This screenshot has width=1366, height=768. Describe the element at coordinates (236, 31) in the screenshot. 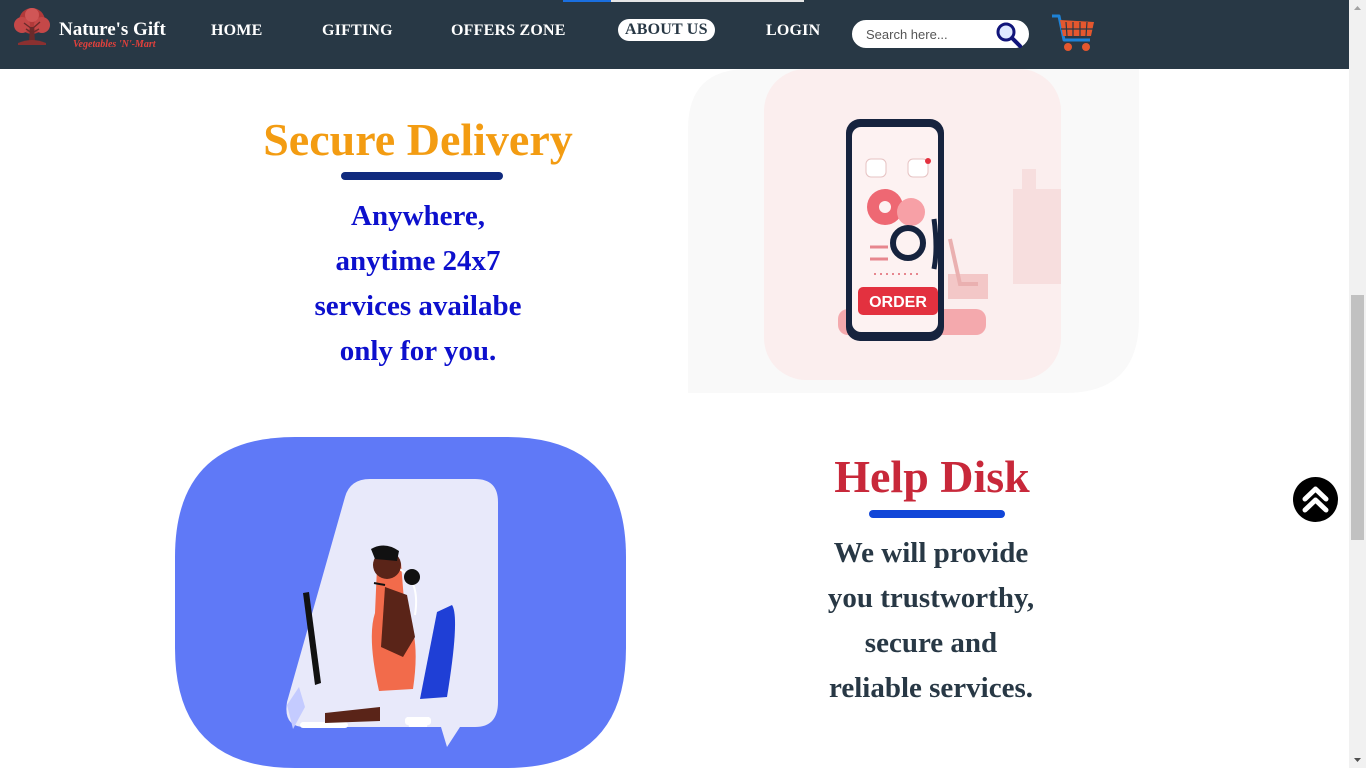

I see `nav-home: HOME` at that location.